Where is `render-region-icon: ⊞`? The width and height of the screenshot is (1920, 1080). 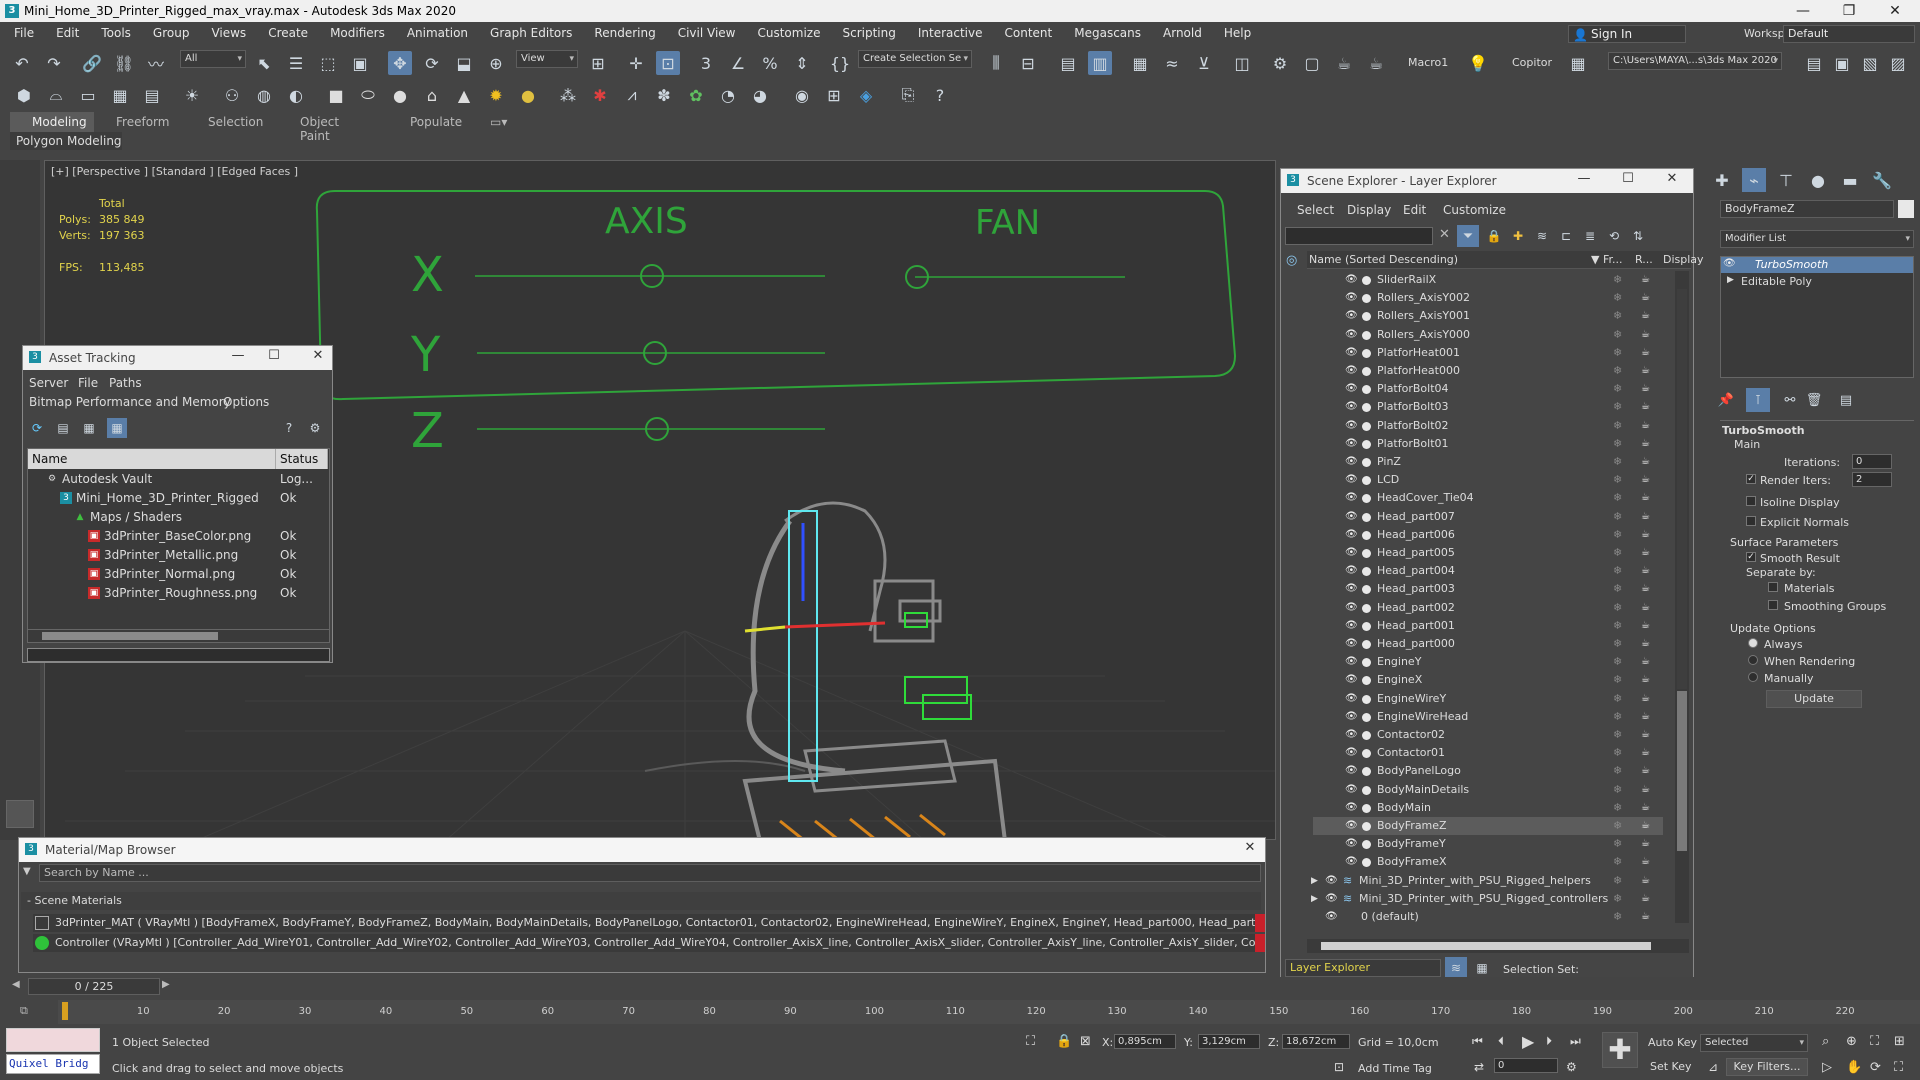
render-region-icon: ⊞ is located at coordinates (834, 95).